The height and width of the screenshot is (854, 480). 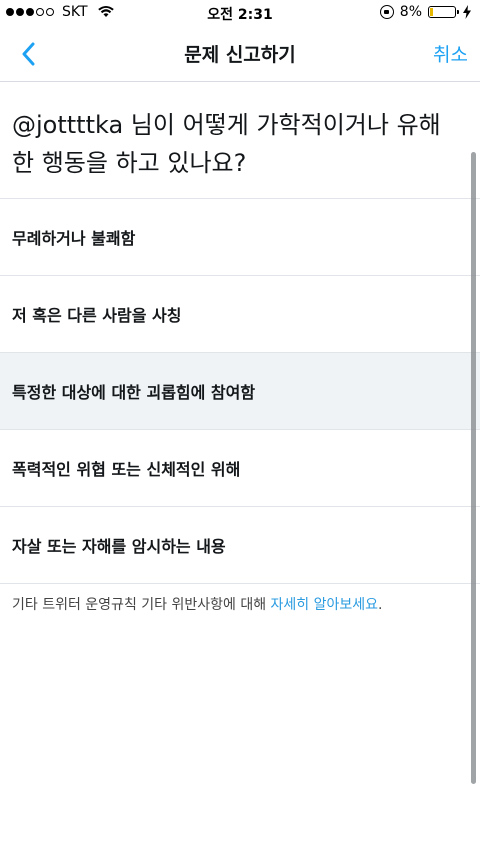 What do you see at coordinates (240, 544) in the screenshot?
I see `option-self-harm: 자살 또는 자해를 암시하는 내용` at bounding box center [240, 544].